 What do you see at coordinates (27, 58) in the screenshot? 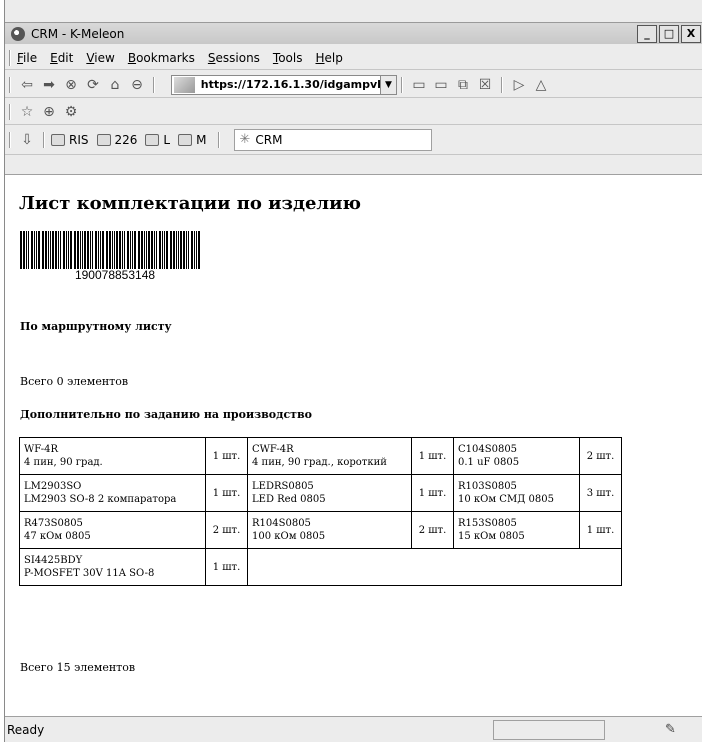
I see `menu-file: File` at bounding box center [27, 58].